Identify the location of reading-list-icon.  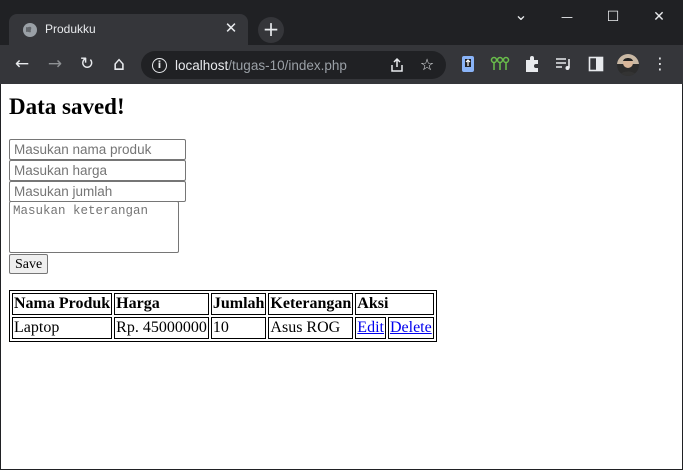
(564, 64).